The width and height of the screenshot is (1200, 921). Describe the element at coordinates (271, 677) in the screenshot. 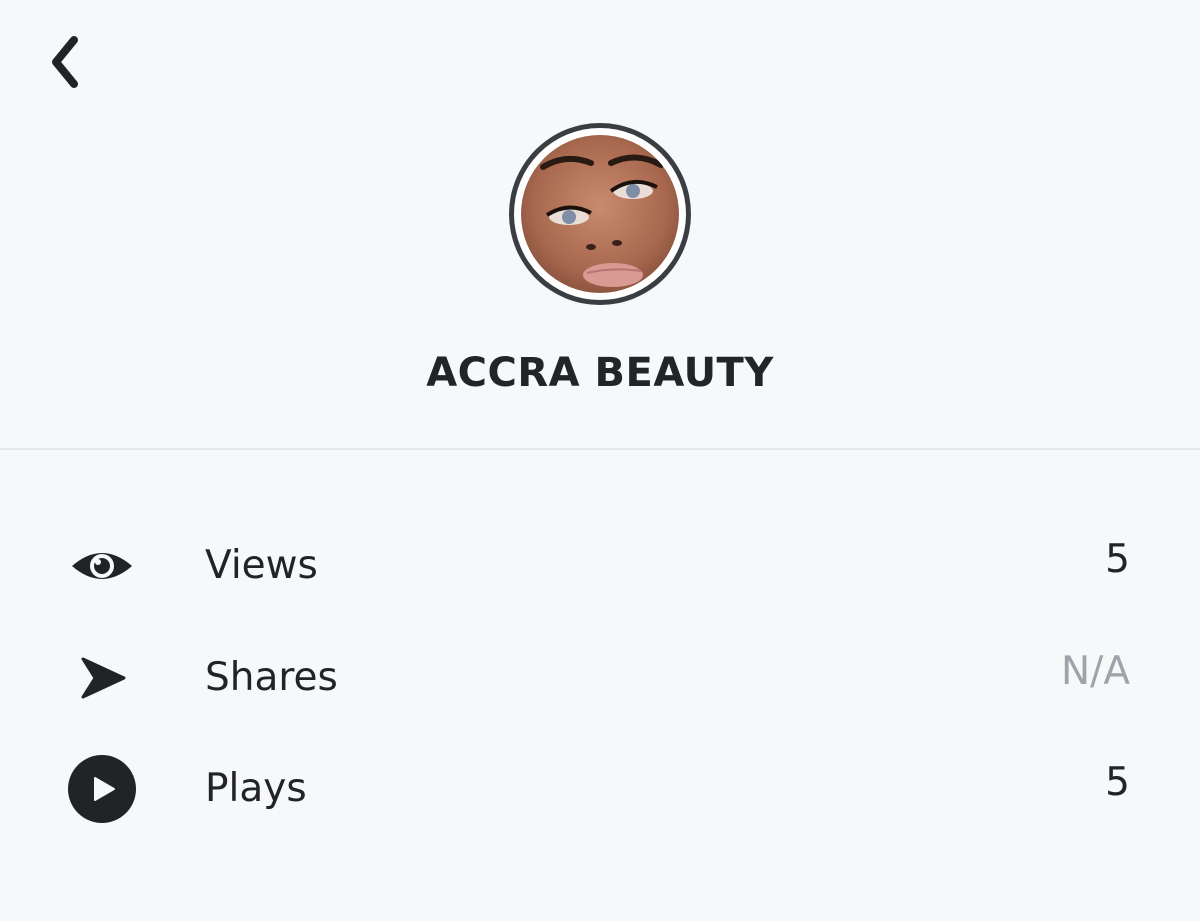

I see `stat-label: Shares` at that location.